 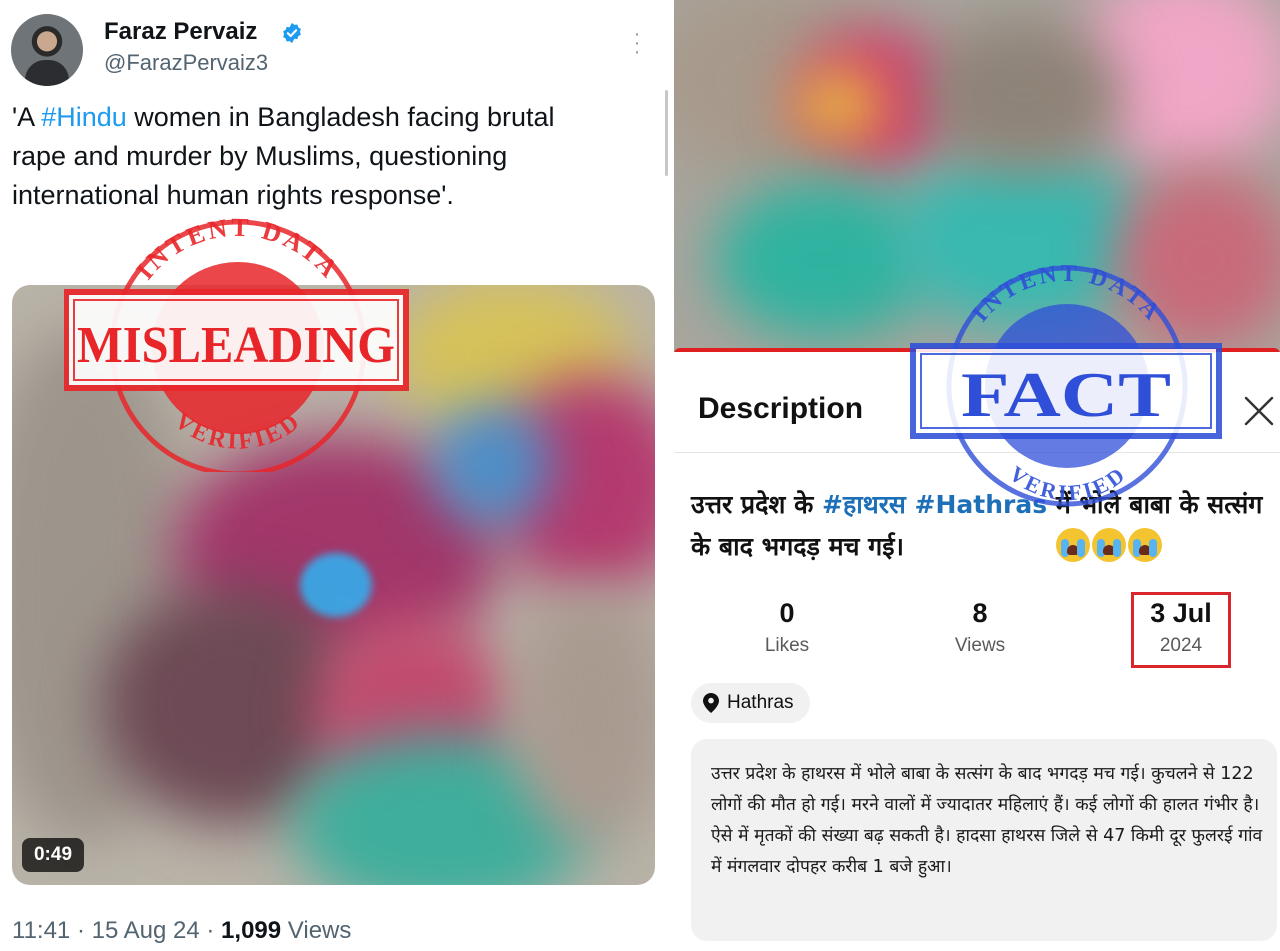 I want to click on scrollbar-thumb, so click(x=666, y=133).